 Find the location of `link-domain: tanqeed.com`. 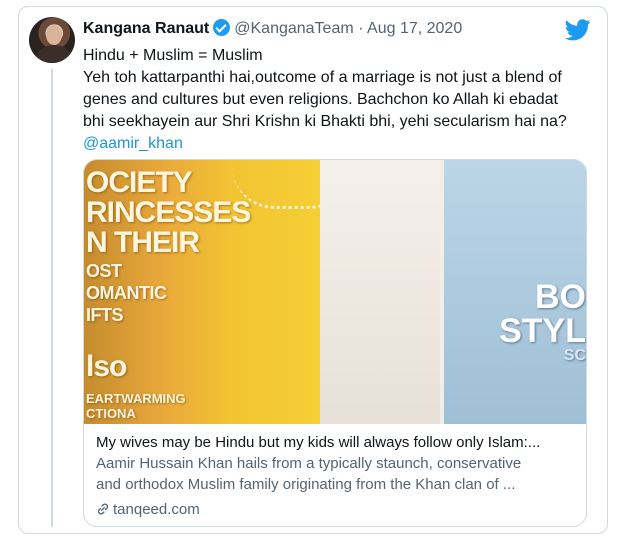

link-domain: tanqeed.com is located at coordinates (337, 509).